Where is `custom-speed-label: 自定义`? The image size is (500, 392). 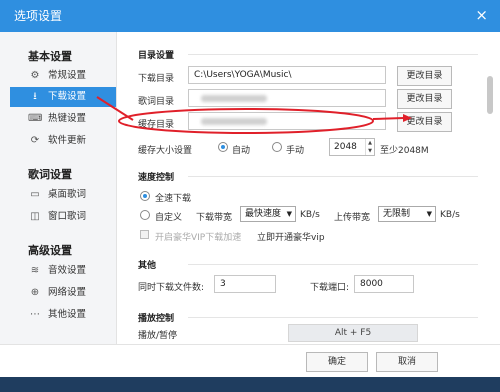 custom-speed-label: 自定义 is located at coordinates (169, 218).